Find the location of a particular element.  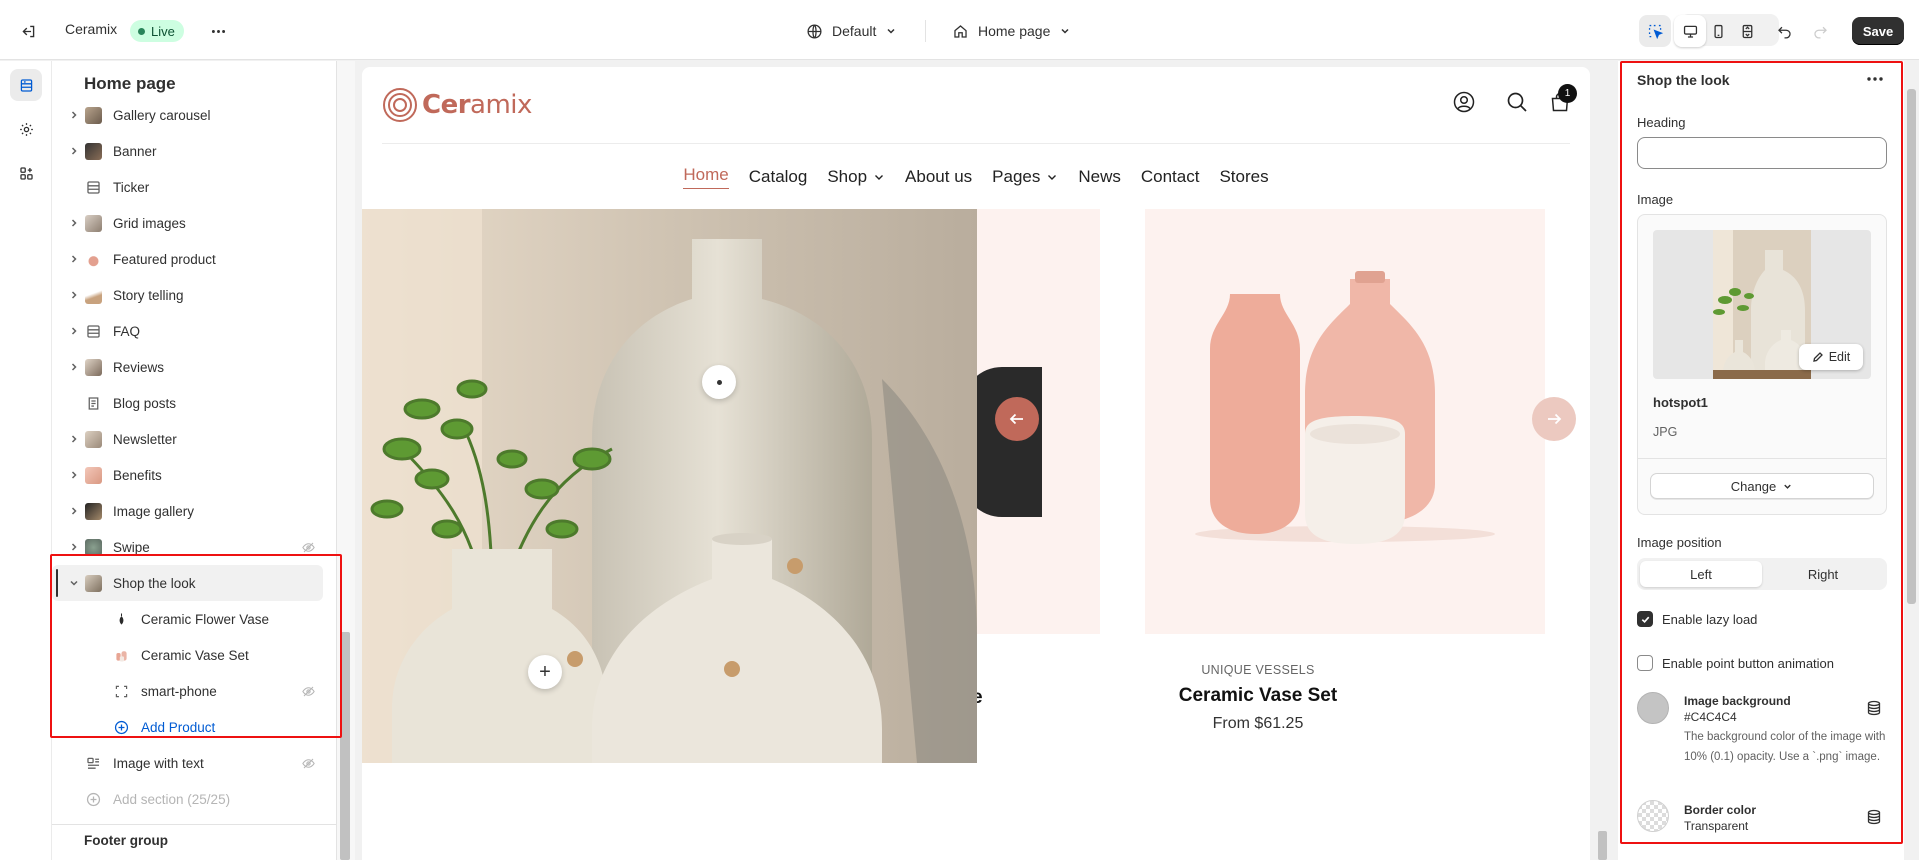

more-options-icon is located at coordinates (1875, 79).